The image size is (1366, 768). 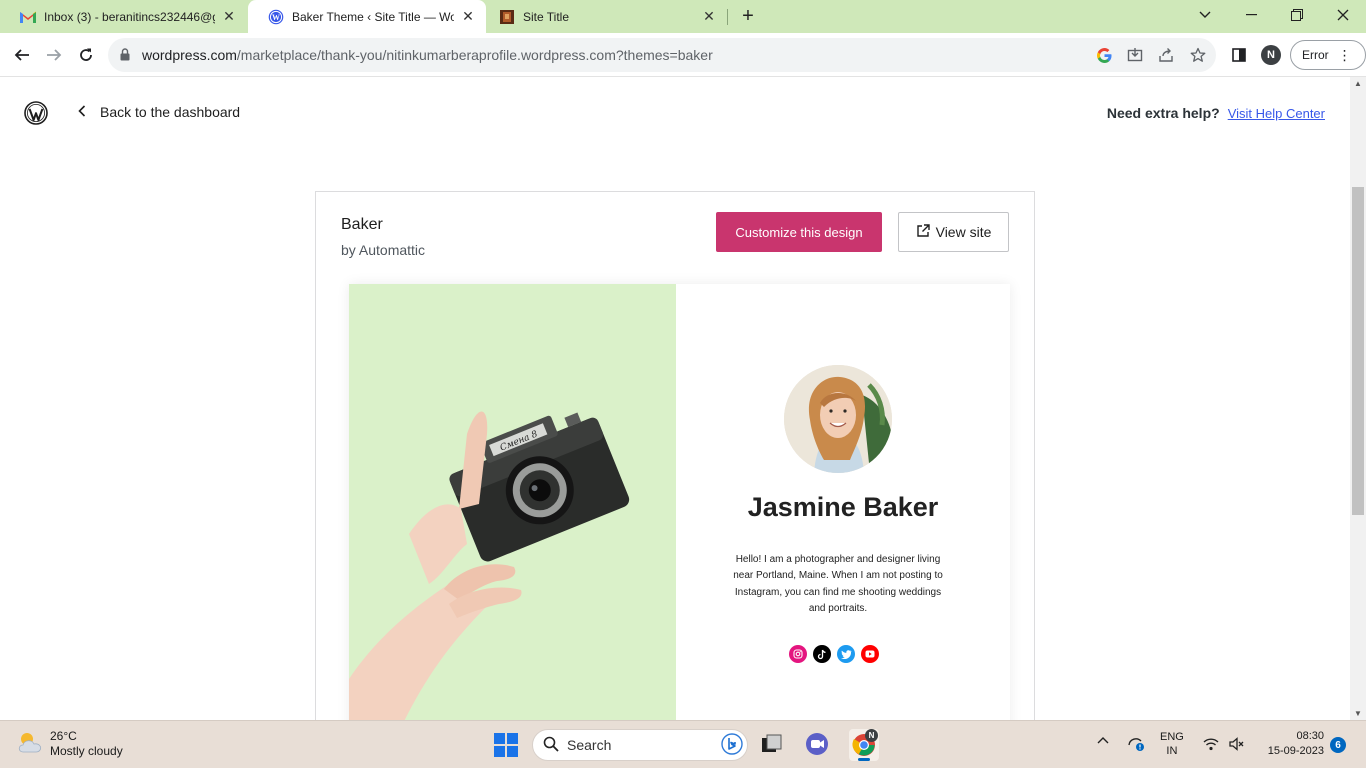 I want to click on active-app-indicator, so click(x=864, y=759).